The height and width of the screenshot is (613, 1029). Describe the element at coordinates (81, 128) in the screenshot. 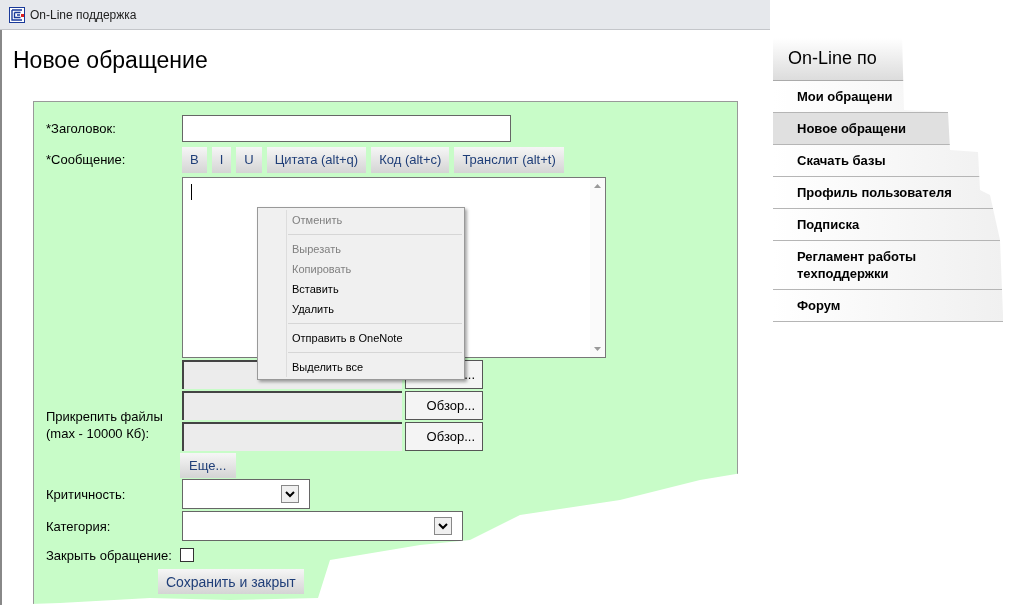

I see `field-label: *Заголовок:` at that location.